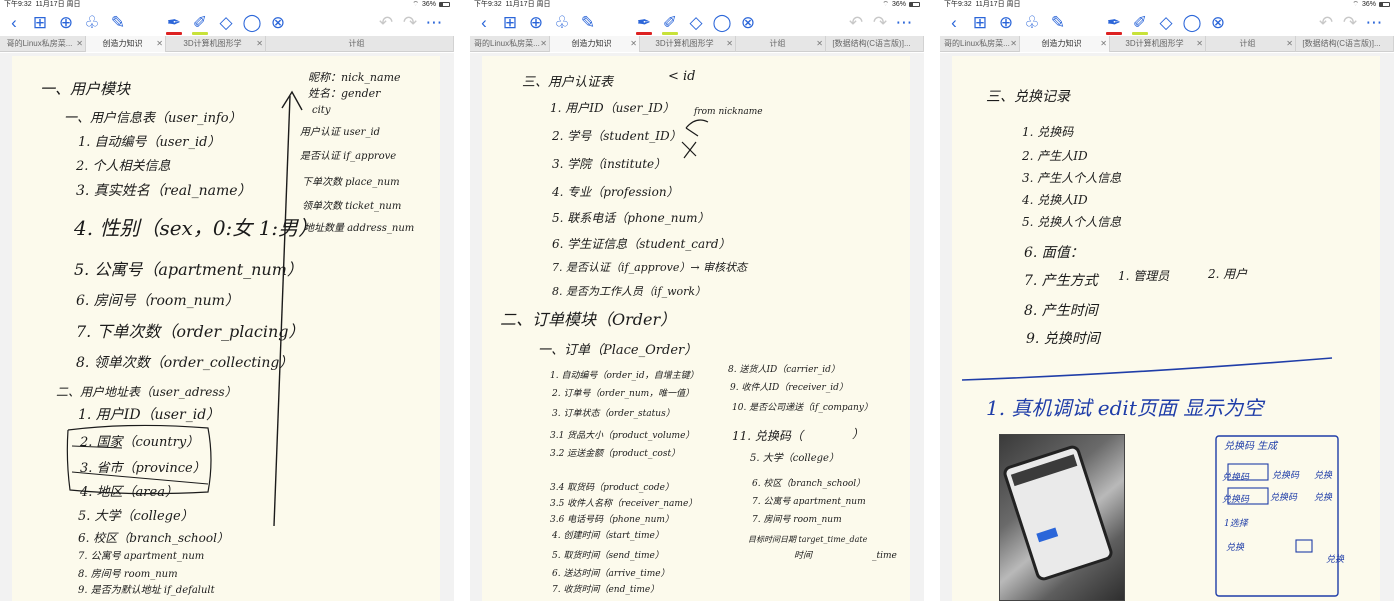 The height and width of the screenshot is (601, 1394). Describe the element at coordinates (360, 44) in the screenshot. I see `tab-computer-org: 计组` at that location.